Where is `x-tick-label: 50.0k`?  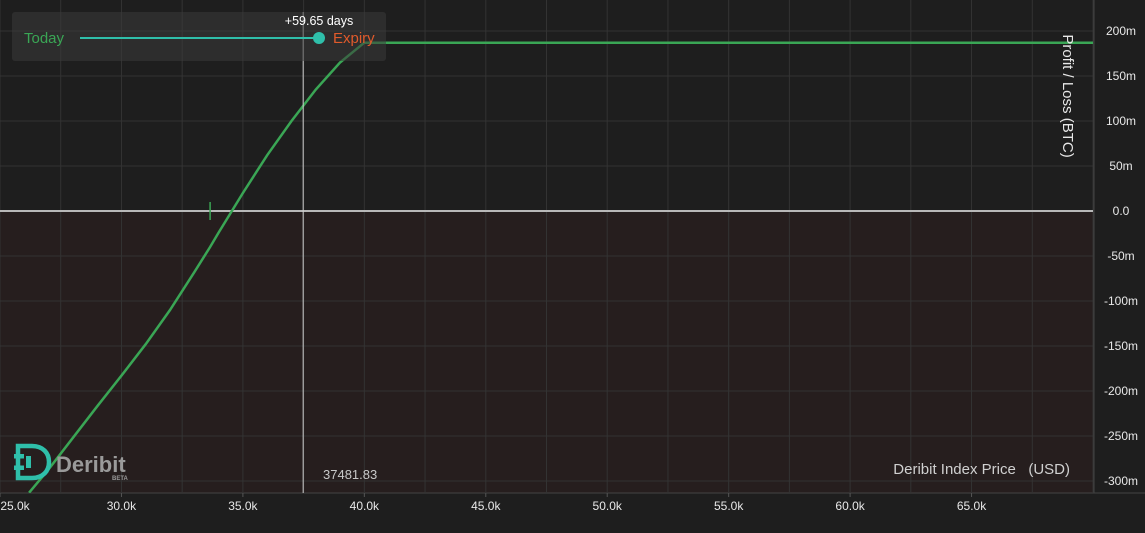 x-tick-label: 50.0k is located at coordinates (608, 506).